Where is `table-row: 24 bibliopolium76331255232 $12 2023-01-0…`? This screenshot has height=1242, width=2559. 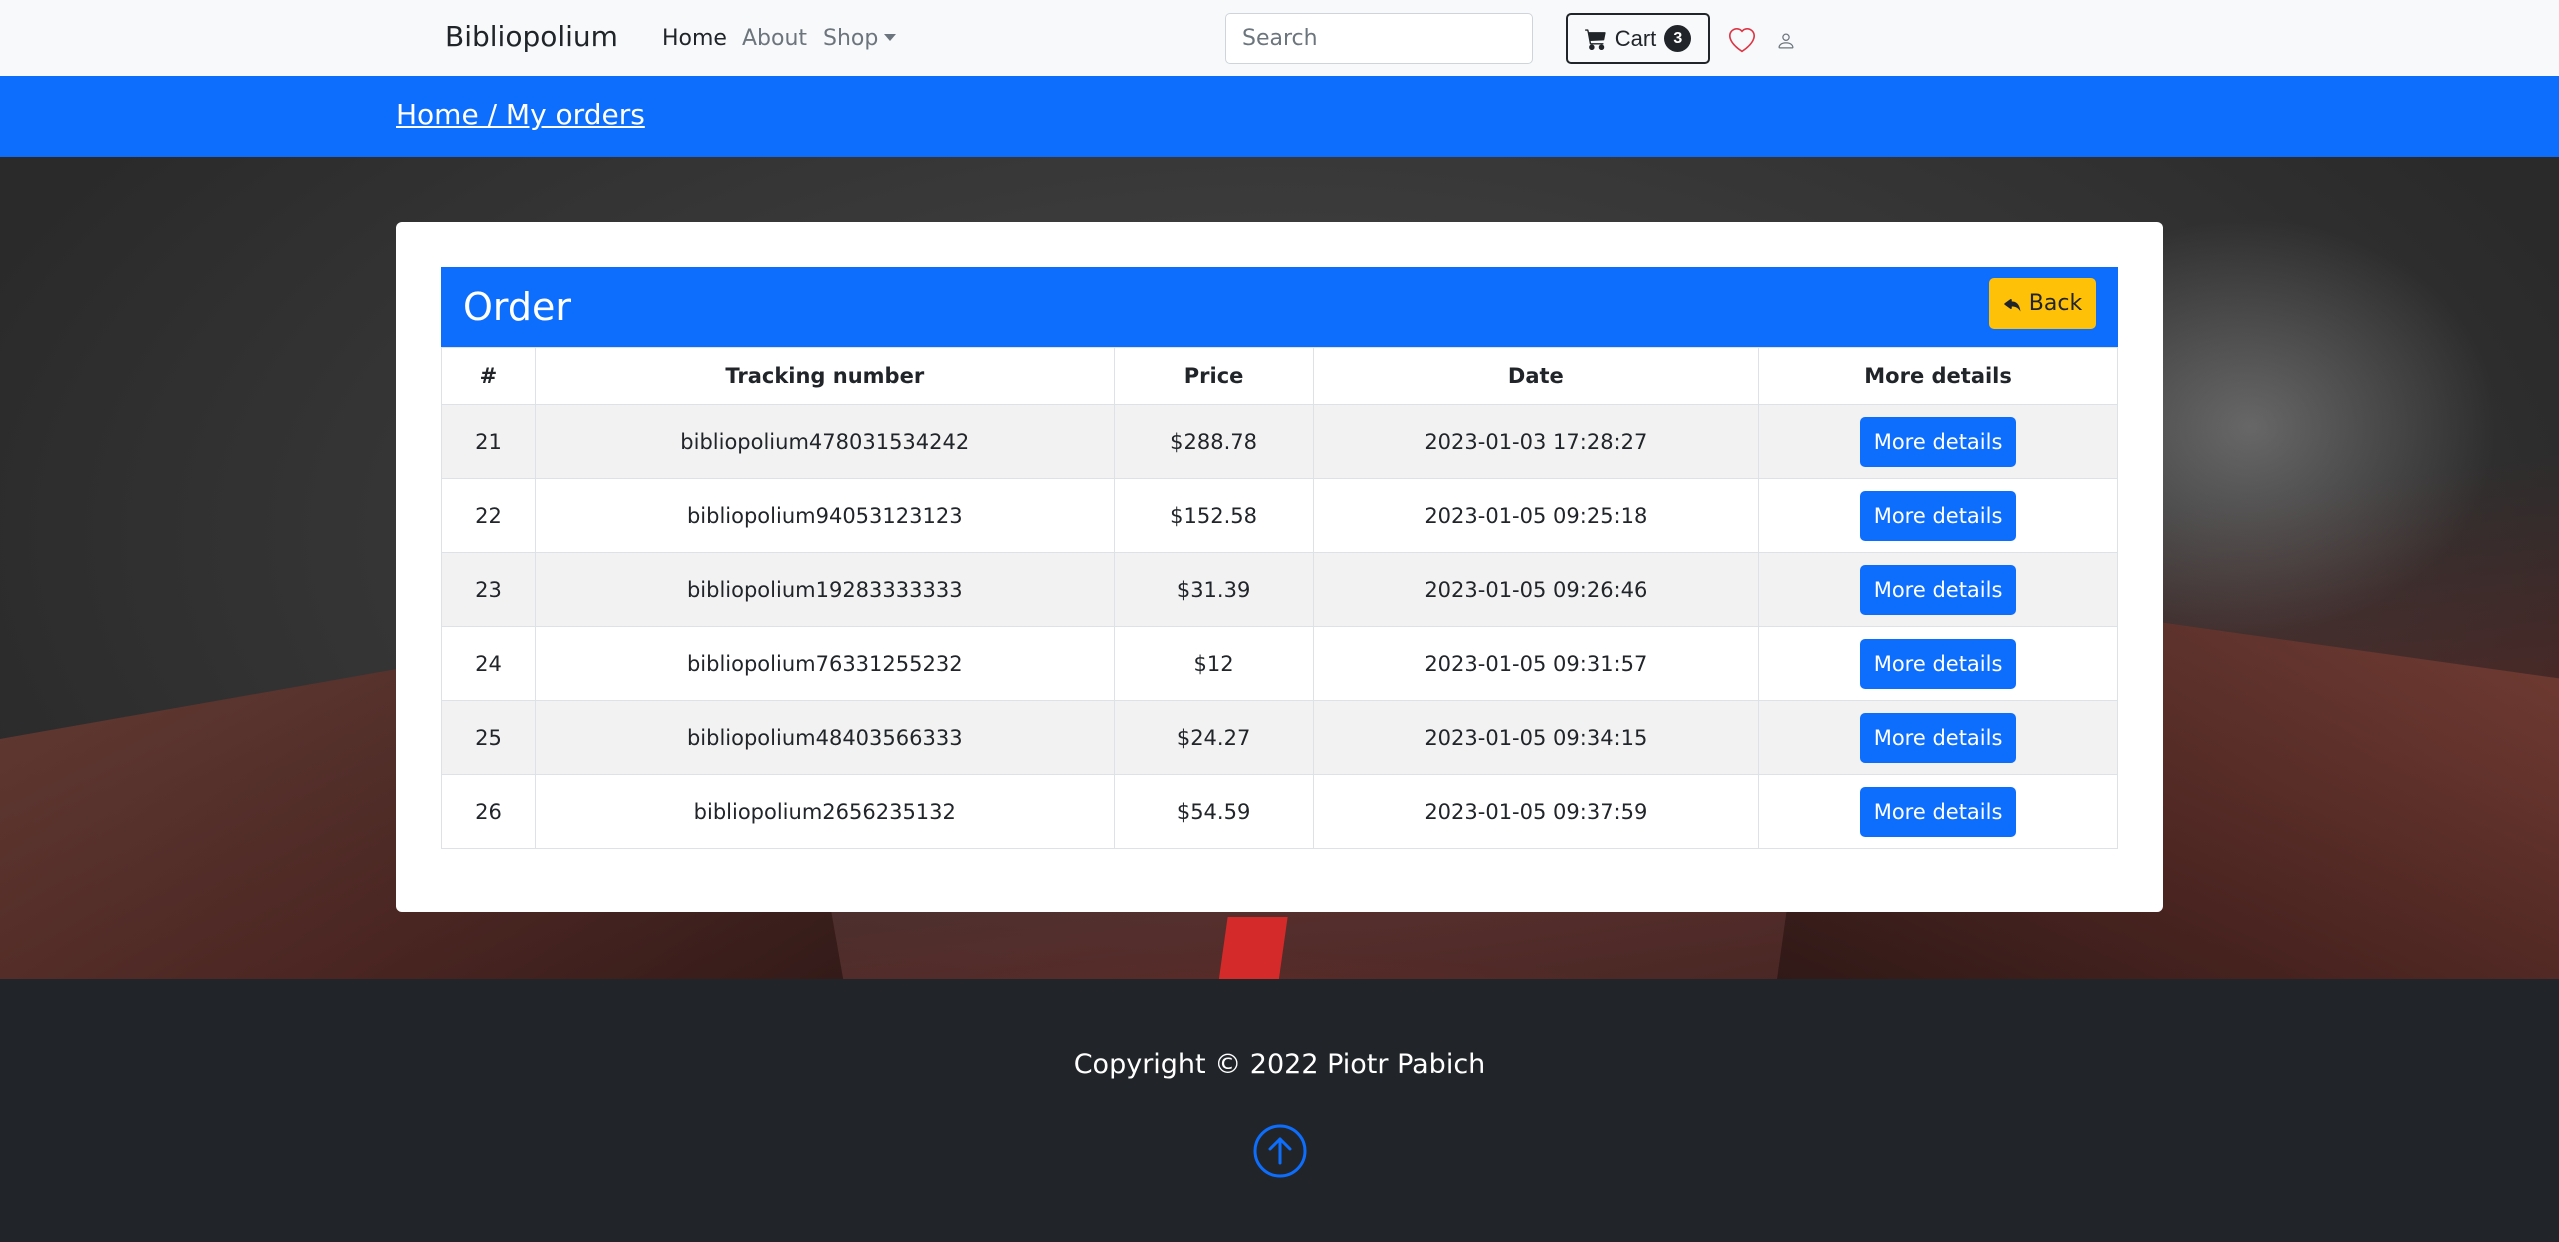 table-row: 24 bibliopolium76331255232 $12 2023-01-0… is located at coordinates (1279, 663).